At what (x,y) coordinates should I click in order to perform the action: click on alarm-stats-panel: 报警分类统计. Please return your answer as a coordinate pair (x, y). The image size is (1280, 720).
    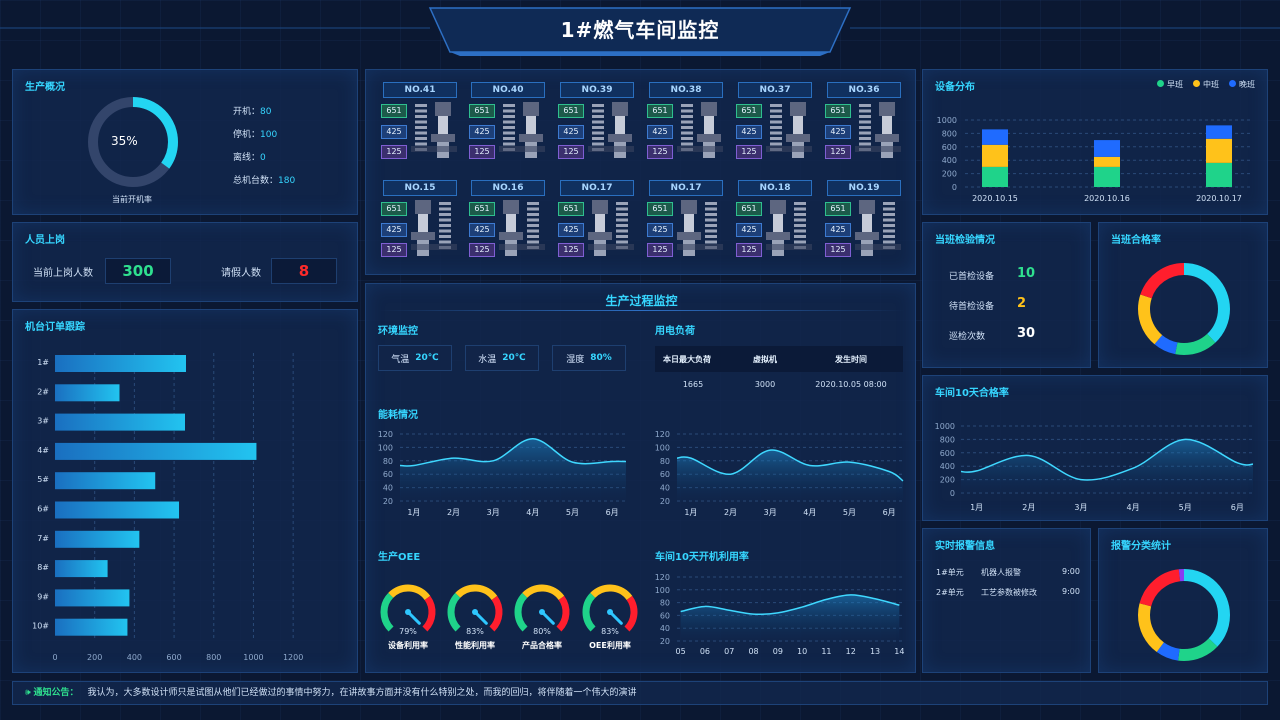
    Looking at the image, I should click on (1183, 600).